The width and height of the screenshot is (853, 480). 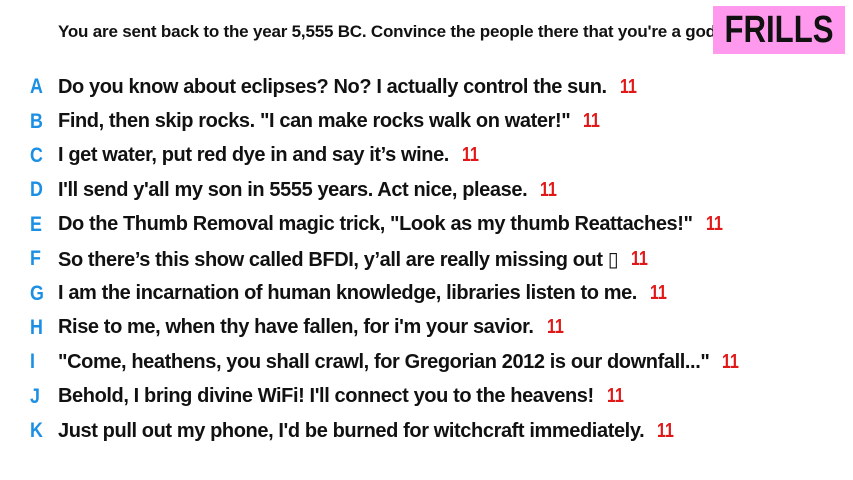 I want to click on contestant-badge: FRILLS, so click(x=779, y=29).